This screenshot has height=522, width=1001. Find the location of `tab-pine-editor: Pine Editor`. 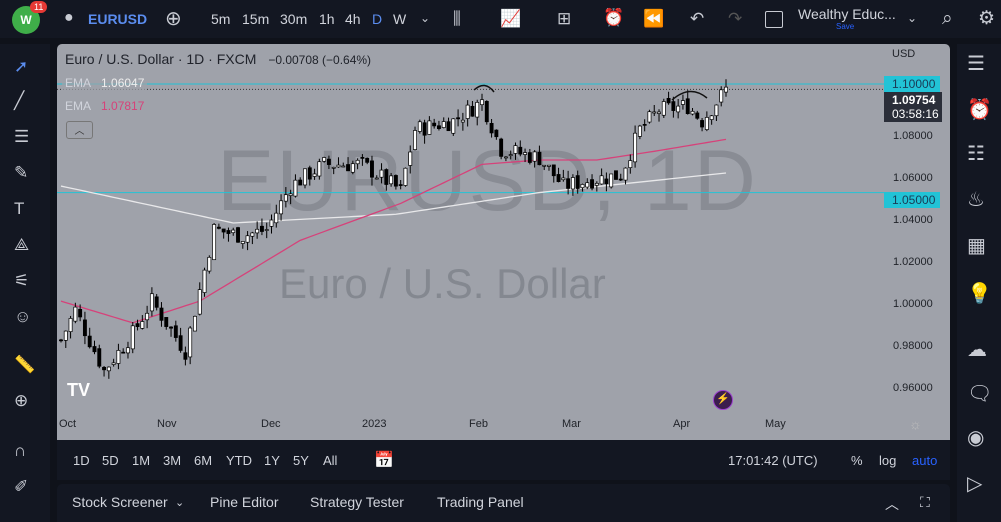

tab-pine-editor: Pine Editor is located at coordinates (244, 502).